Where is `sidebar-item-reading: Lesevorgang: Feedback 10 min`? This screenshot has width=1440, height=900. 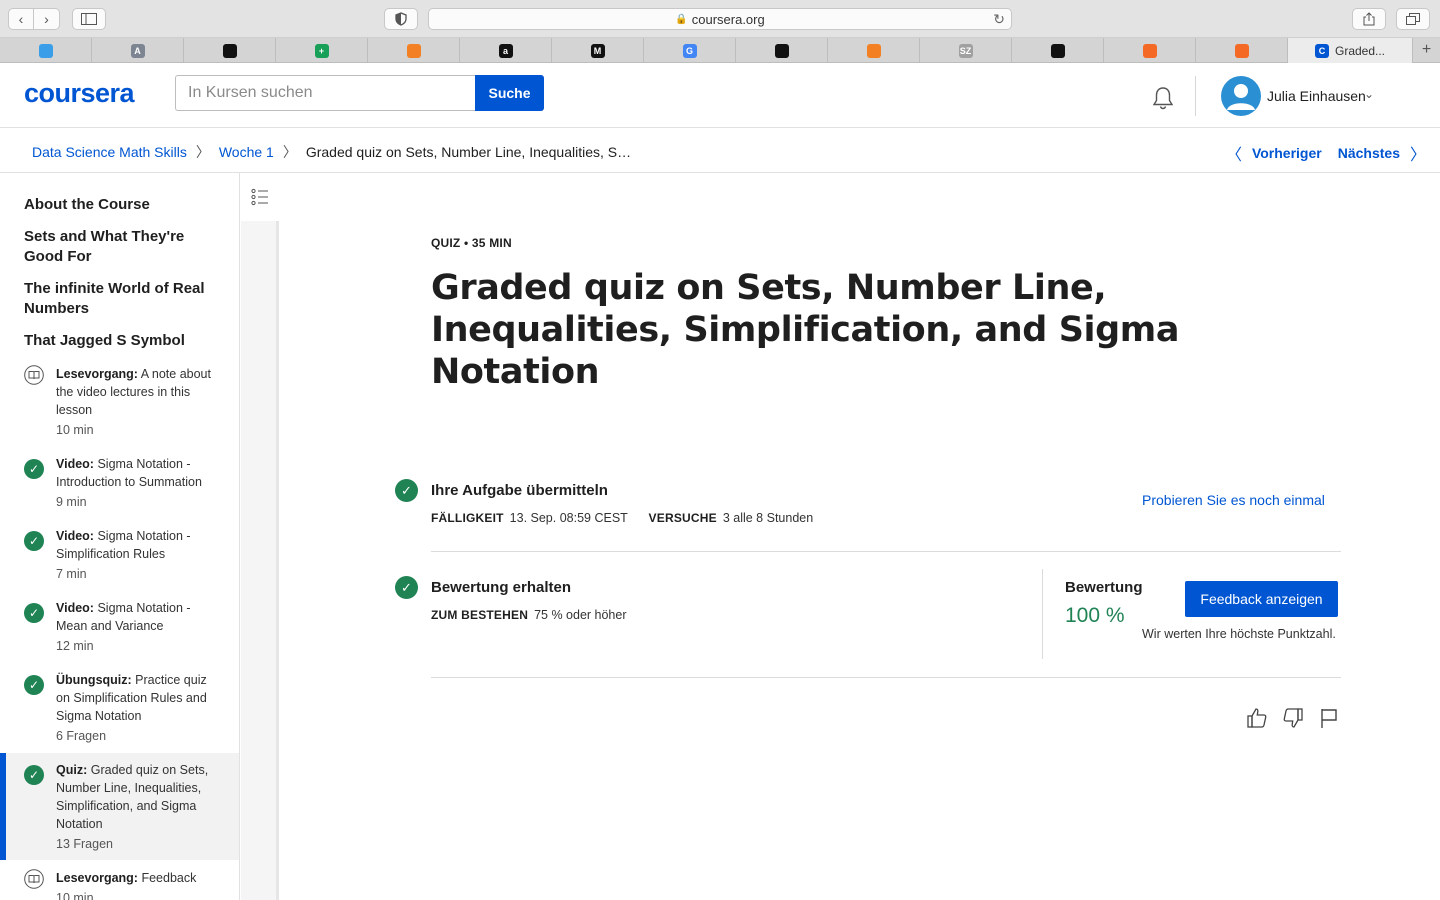 sidebar-item-reading: Lesevorgang: Feedback 10 min is located at coordinates (119, 884).